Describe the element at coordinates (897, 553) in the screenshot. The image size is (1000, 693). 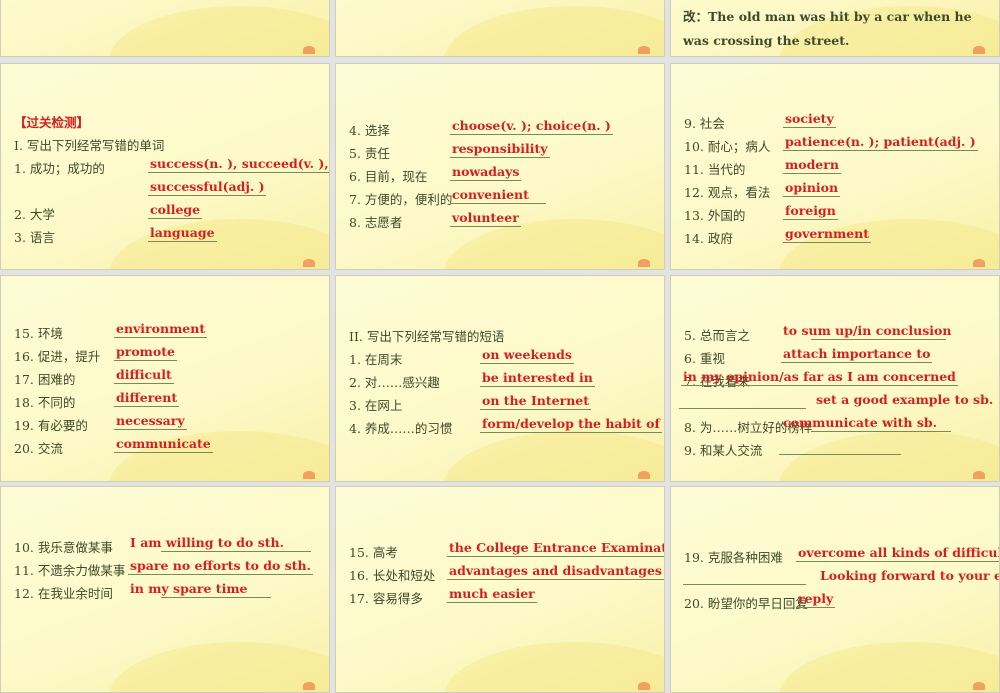
I see `answer-text: overcome all kinds of difficulties` at that location.